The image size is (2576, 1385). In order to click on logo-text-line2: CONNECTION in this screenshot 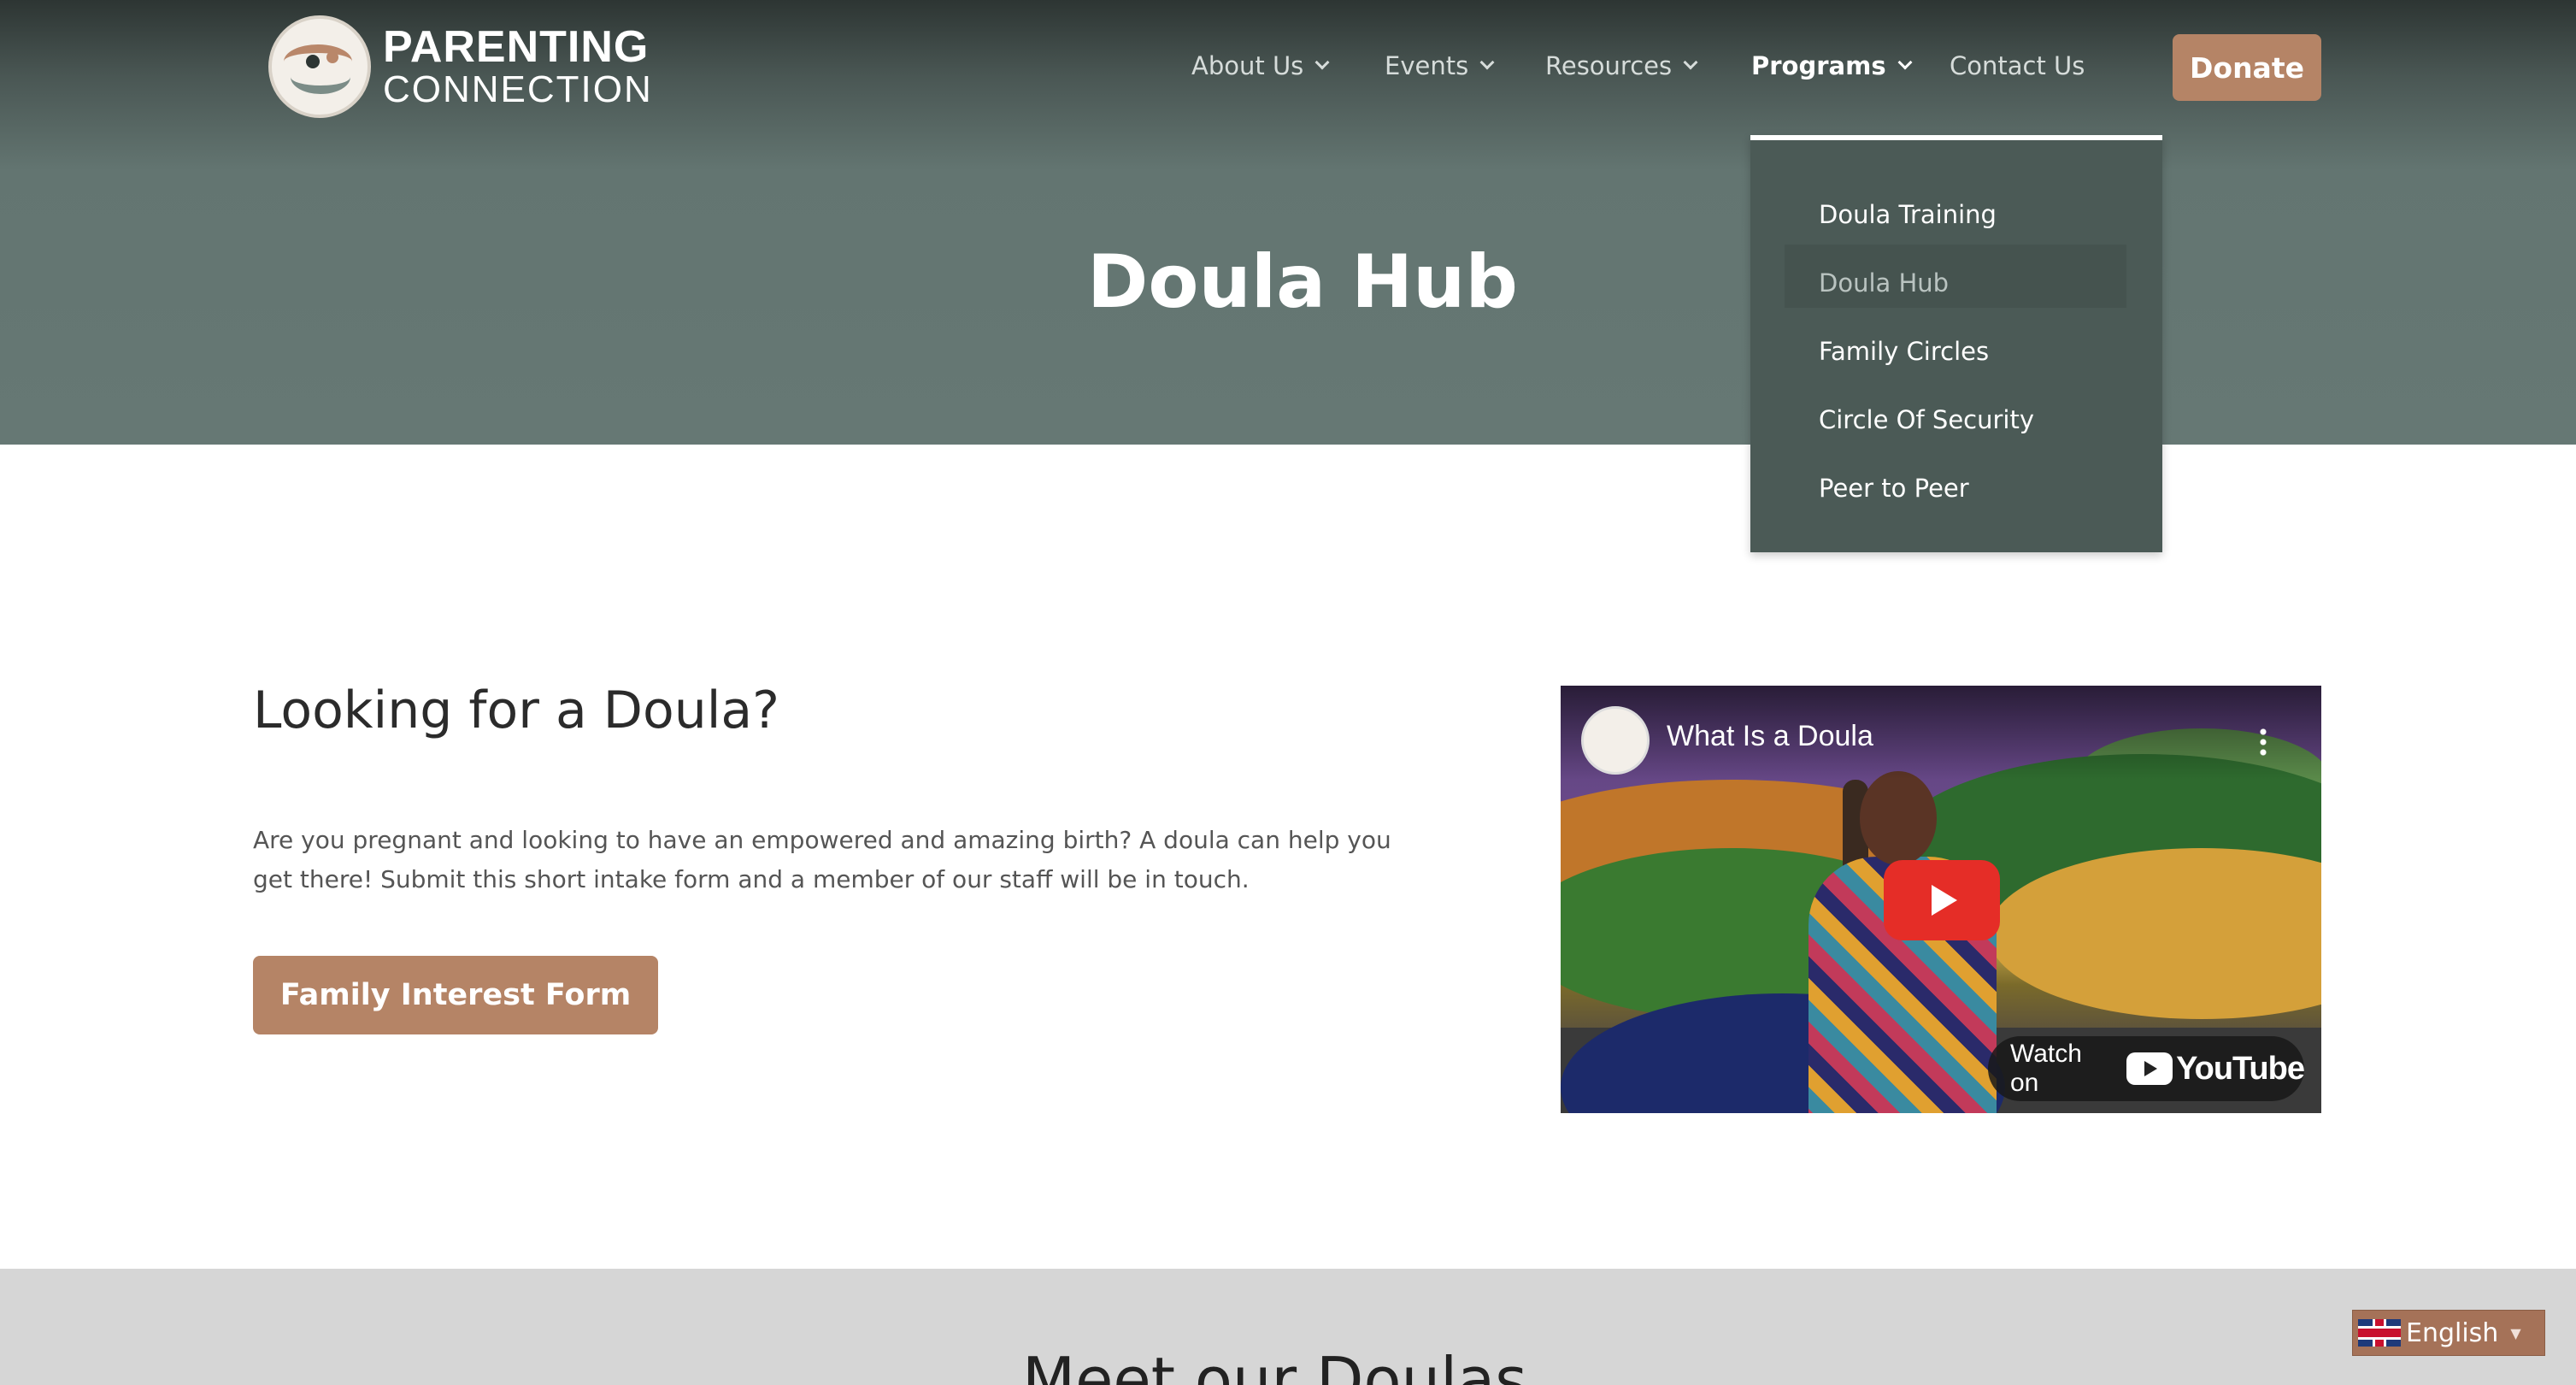, I will do `click(518, 89)`.